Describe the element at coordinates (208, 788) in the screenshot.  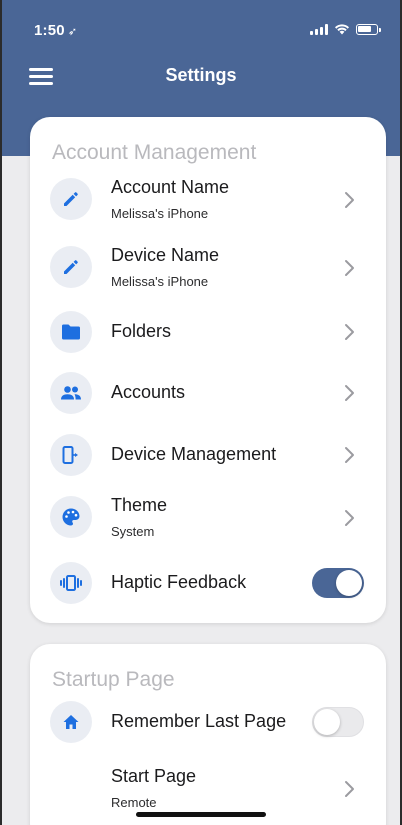
I see `settings-row-start-page: Start Page Remote` at that location.